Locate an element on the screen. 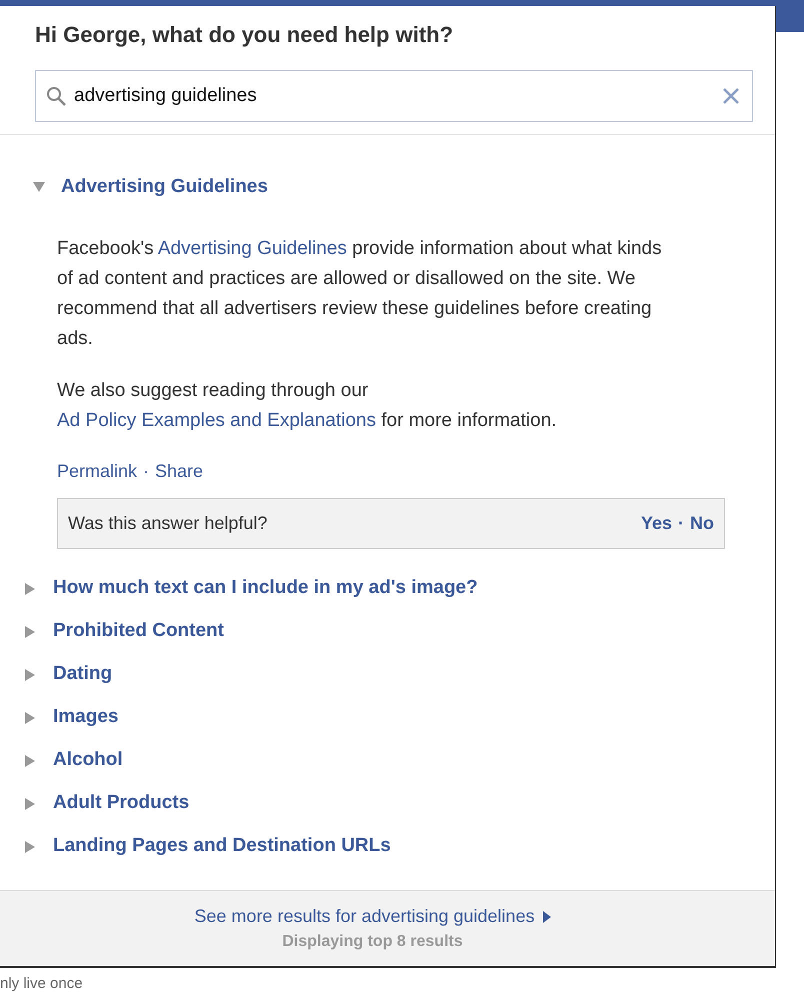  answer-option-link: No is located at coordinates (702, 523).